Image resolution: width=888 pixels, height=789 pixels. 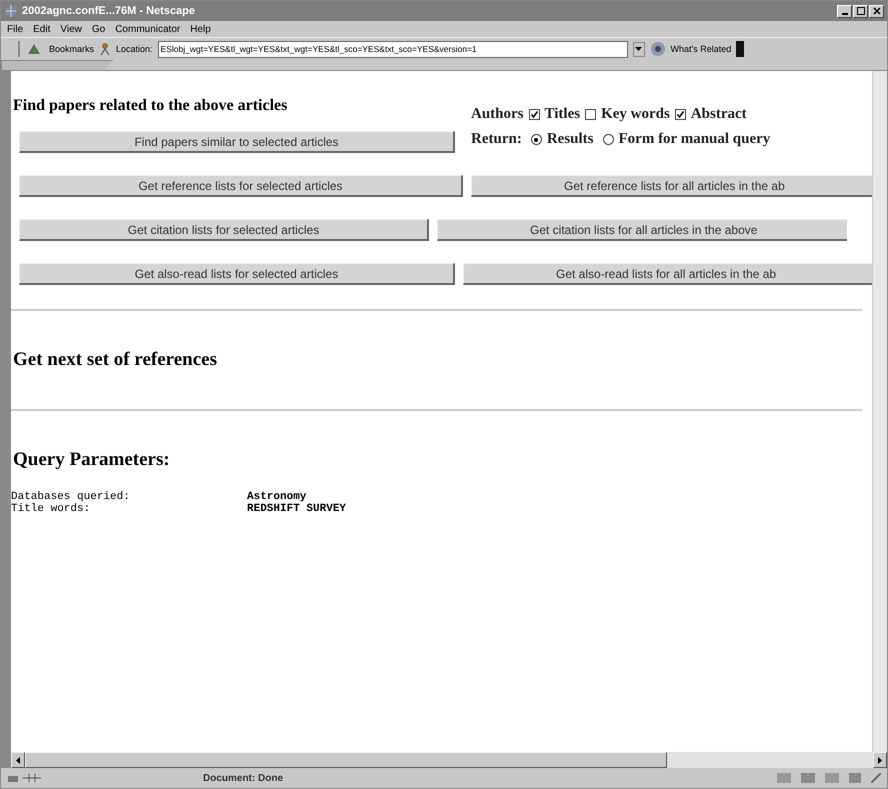 What do you see at coordinates (496, 139) in the screenshot?
I see `option-label: Return:` at bounding box center [496, 139].